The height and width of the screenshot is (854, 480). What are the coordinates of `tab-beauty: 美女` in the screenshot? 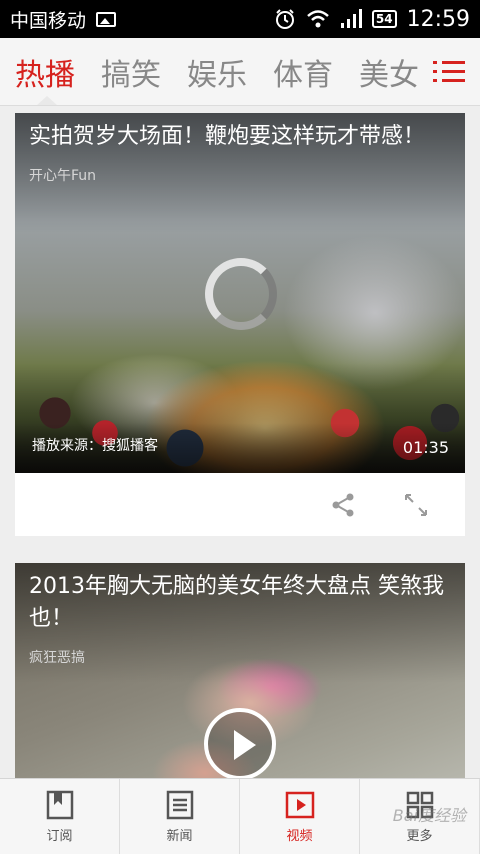 It's located at (389, 72).